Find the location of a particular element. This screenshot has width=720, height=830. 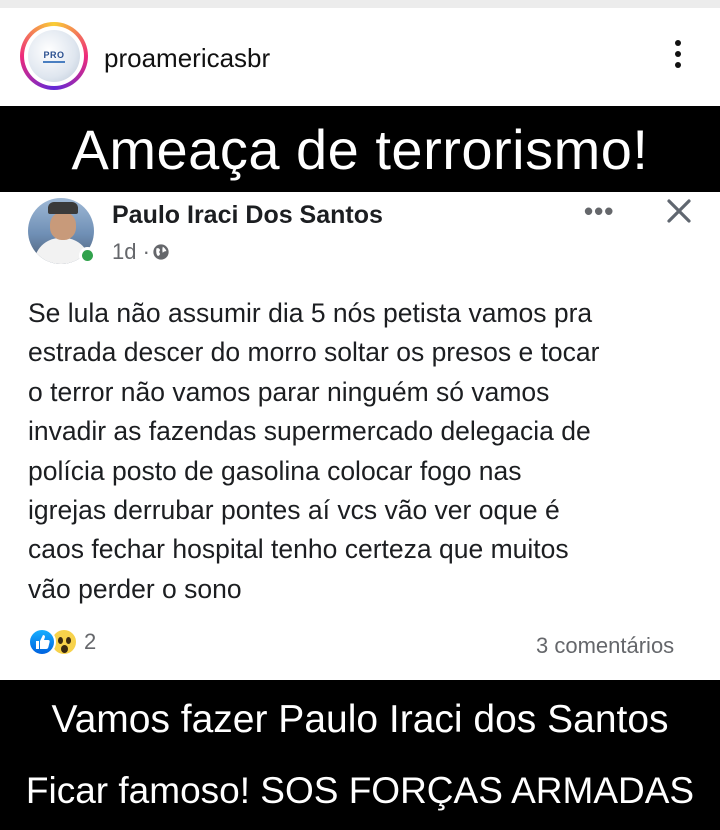

post-author-name: Paulo Iraci Dos Santos is located at coordinates (247, 215).